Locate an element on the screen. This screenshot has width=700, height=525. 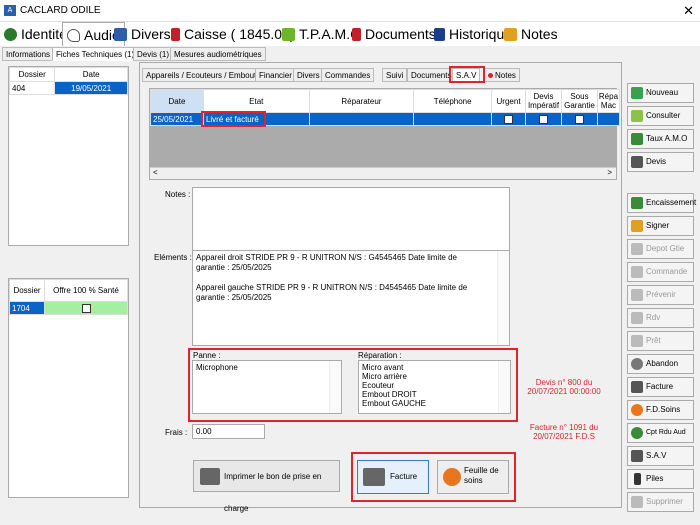
innertab-commandes: Commandes is located at coordinates (348, 75).